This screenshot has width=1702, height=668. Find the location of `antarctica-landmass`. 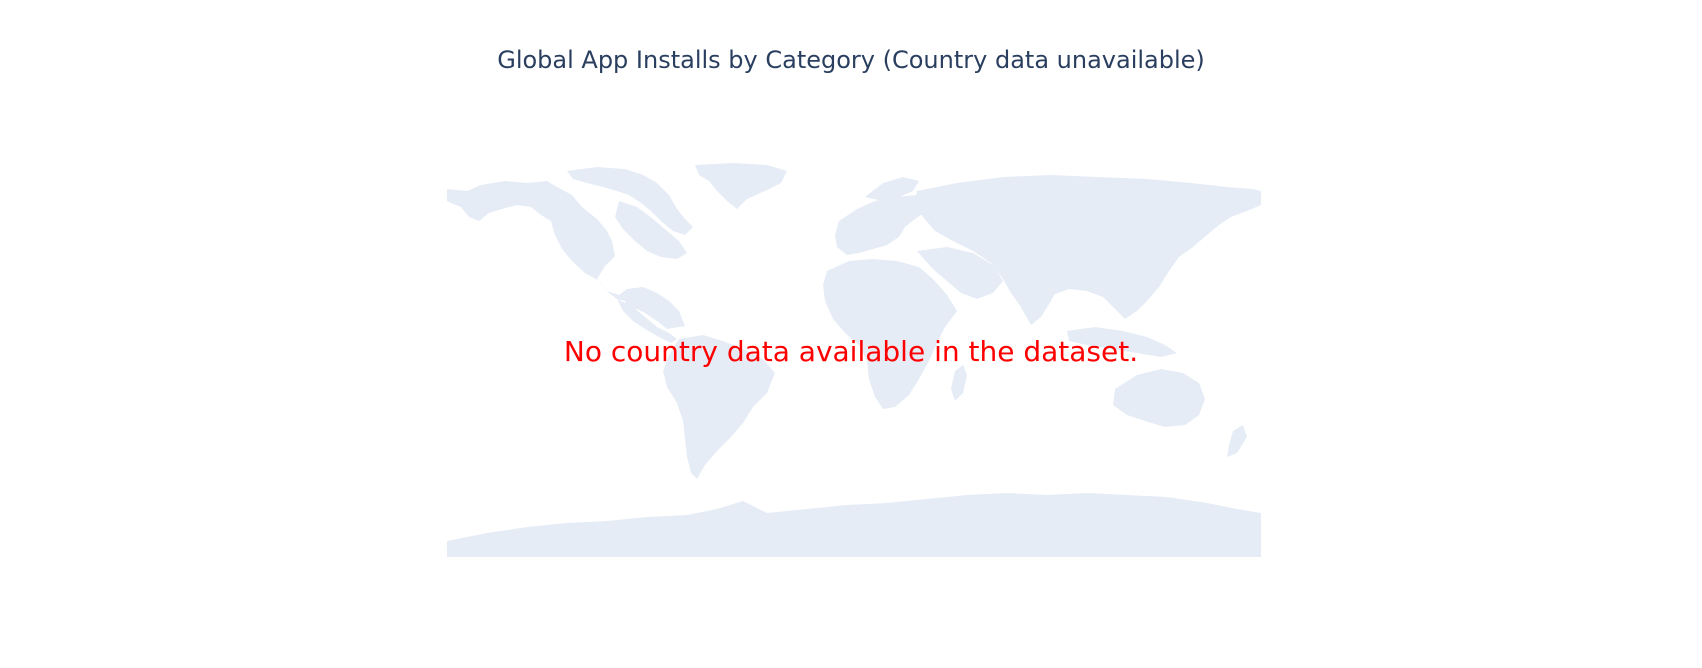

antarctica-landmass is located at coordinates (854, 525).